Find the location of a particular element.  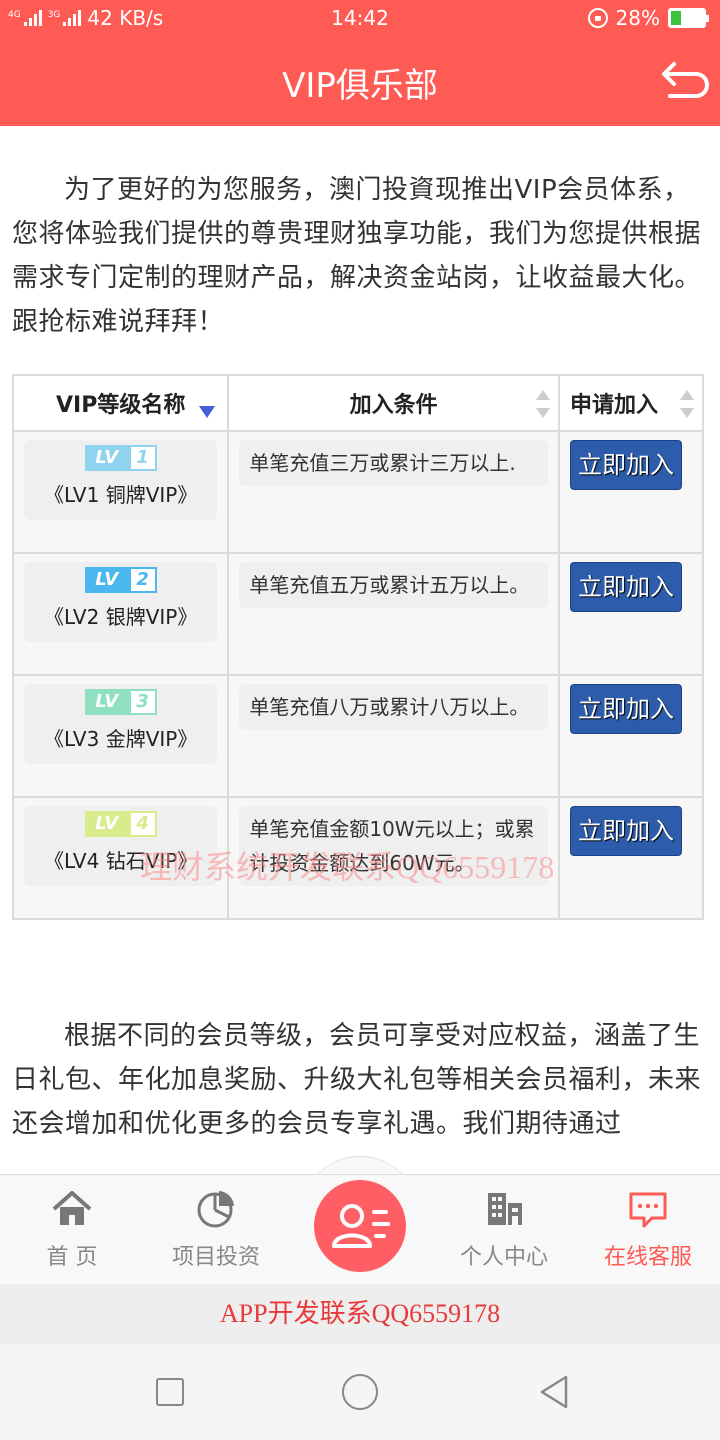

level-name: 《LV3 金牌VIP》 is located at coordinates (120, 739).